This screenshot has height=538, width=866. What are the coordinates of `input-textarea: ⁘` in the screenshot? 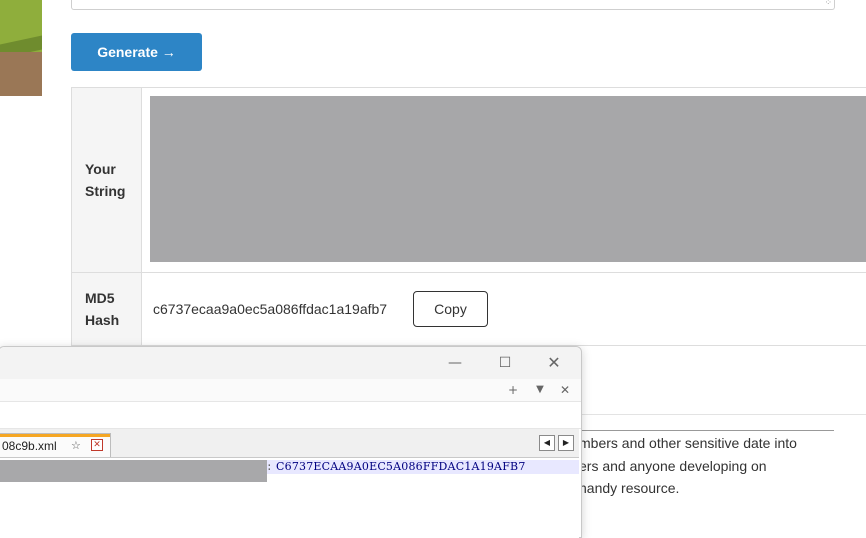 It's located at (453, 5).